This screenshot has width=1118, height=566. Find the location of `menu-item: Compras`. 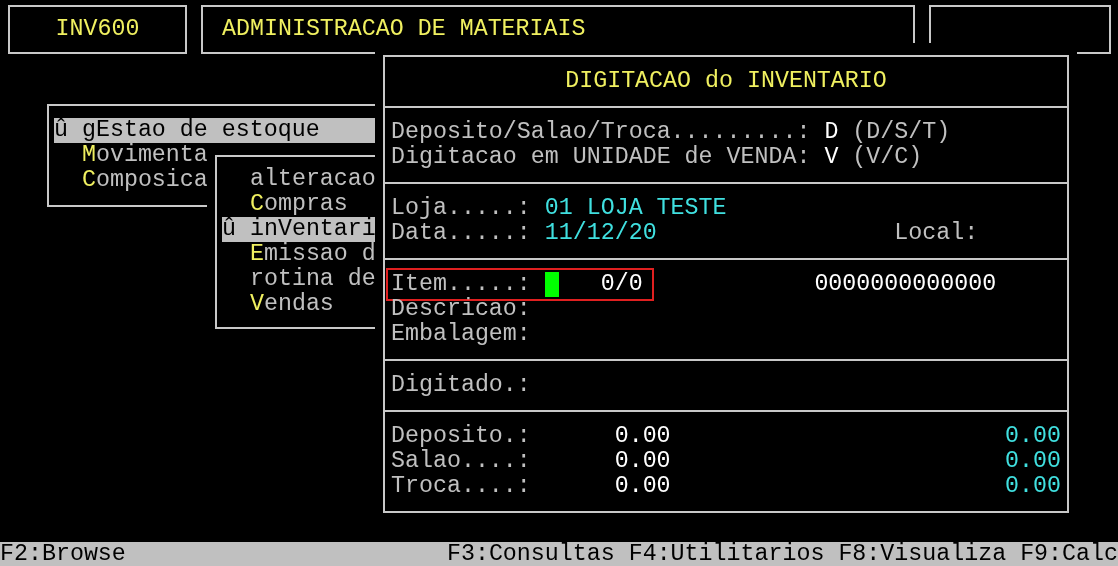

menu-item: Compras is located at coordinates (285, 204).